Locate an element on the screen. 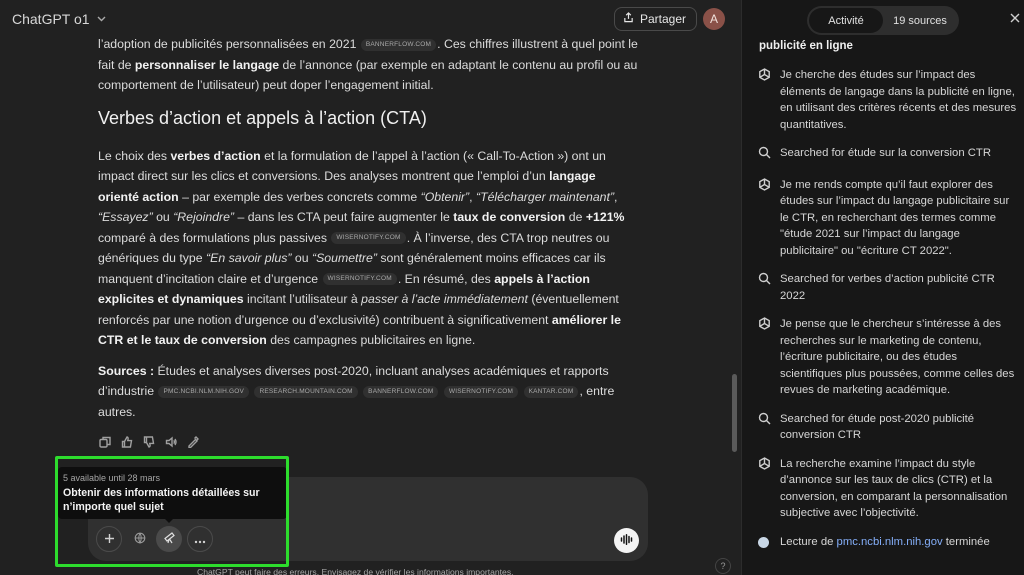 This screenshot has height=575, width=1024. text: comparé à des formulations plus passives is located at coordinates (212, 237).